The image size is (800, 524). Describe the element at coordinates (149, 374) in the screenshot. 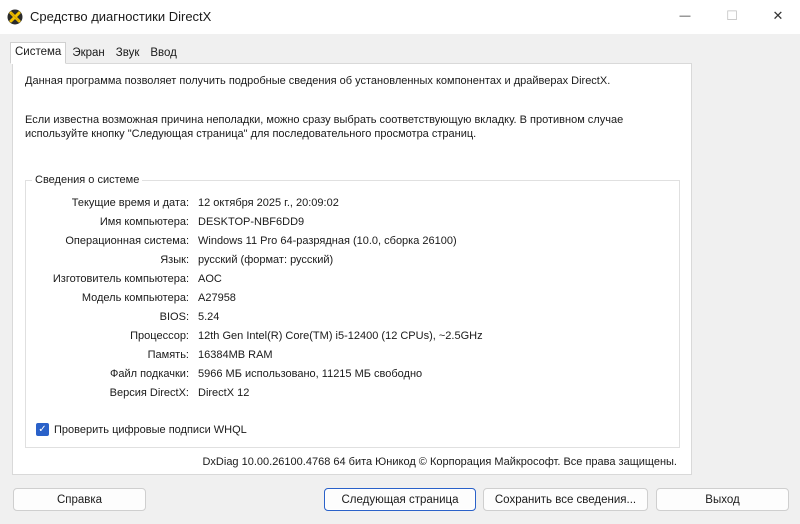

I see `info-label: Файл подкачки:` at that location.